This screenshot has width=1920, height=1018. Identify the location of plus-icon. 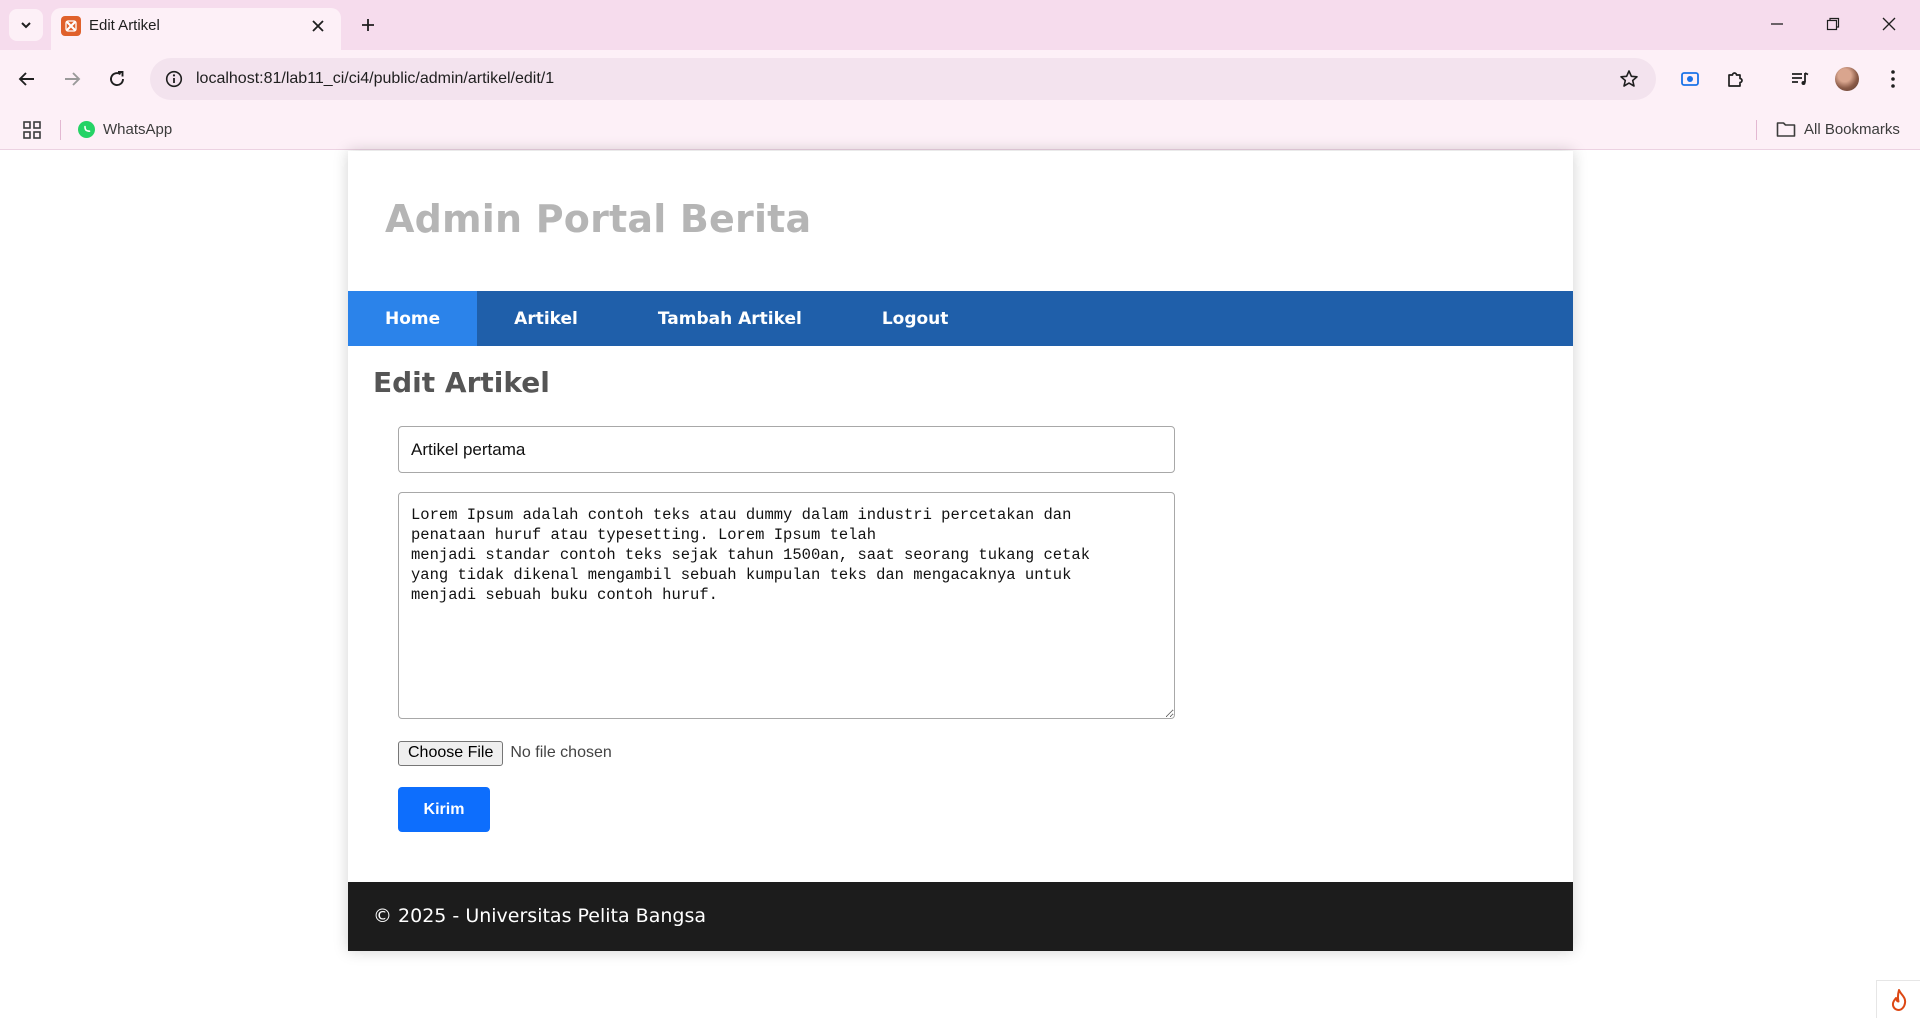
(368, 25).